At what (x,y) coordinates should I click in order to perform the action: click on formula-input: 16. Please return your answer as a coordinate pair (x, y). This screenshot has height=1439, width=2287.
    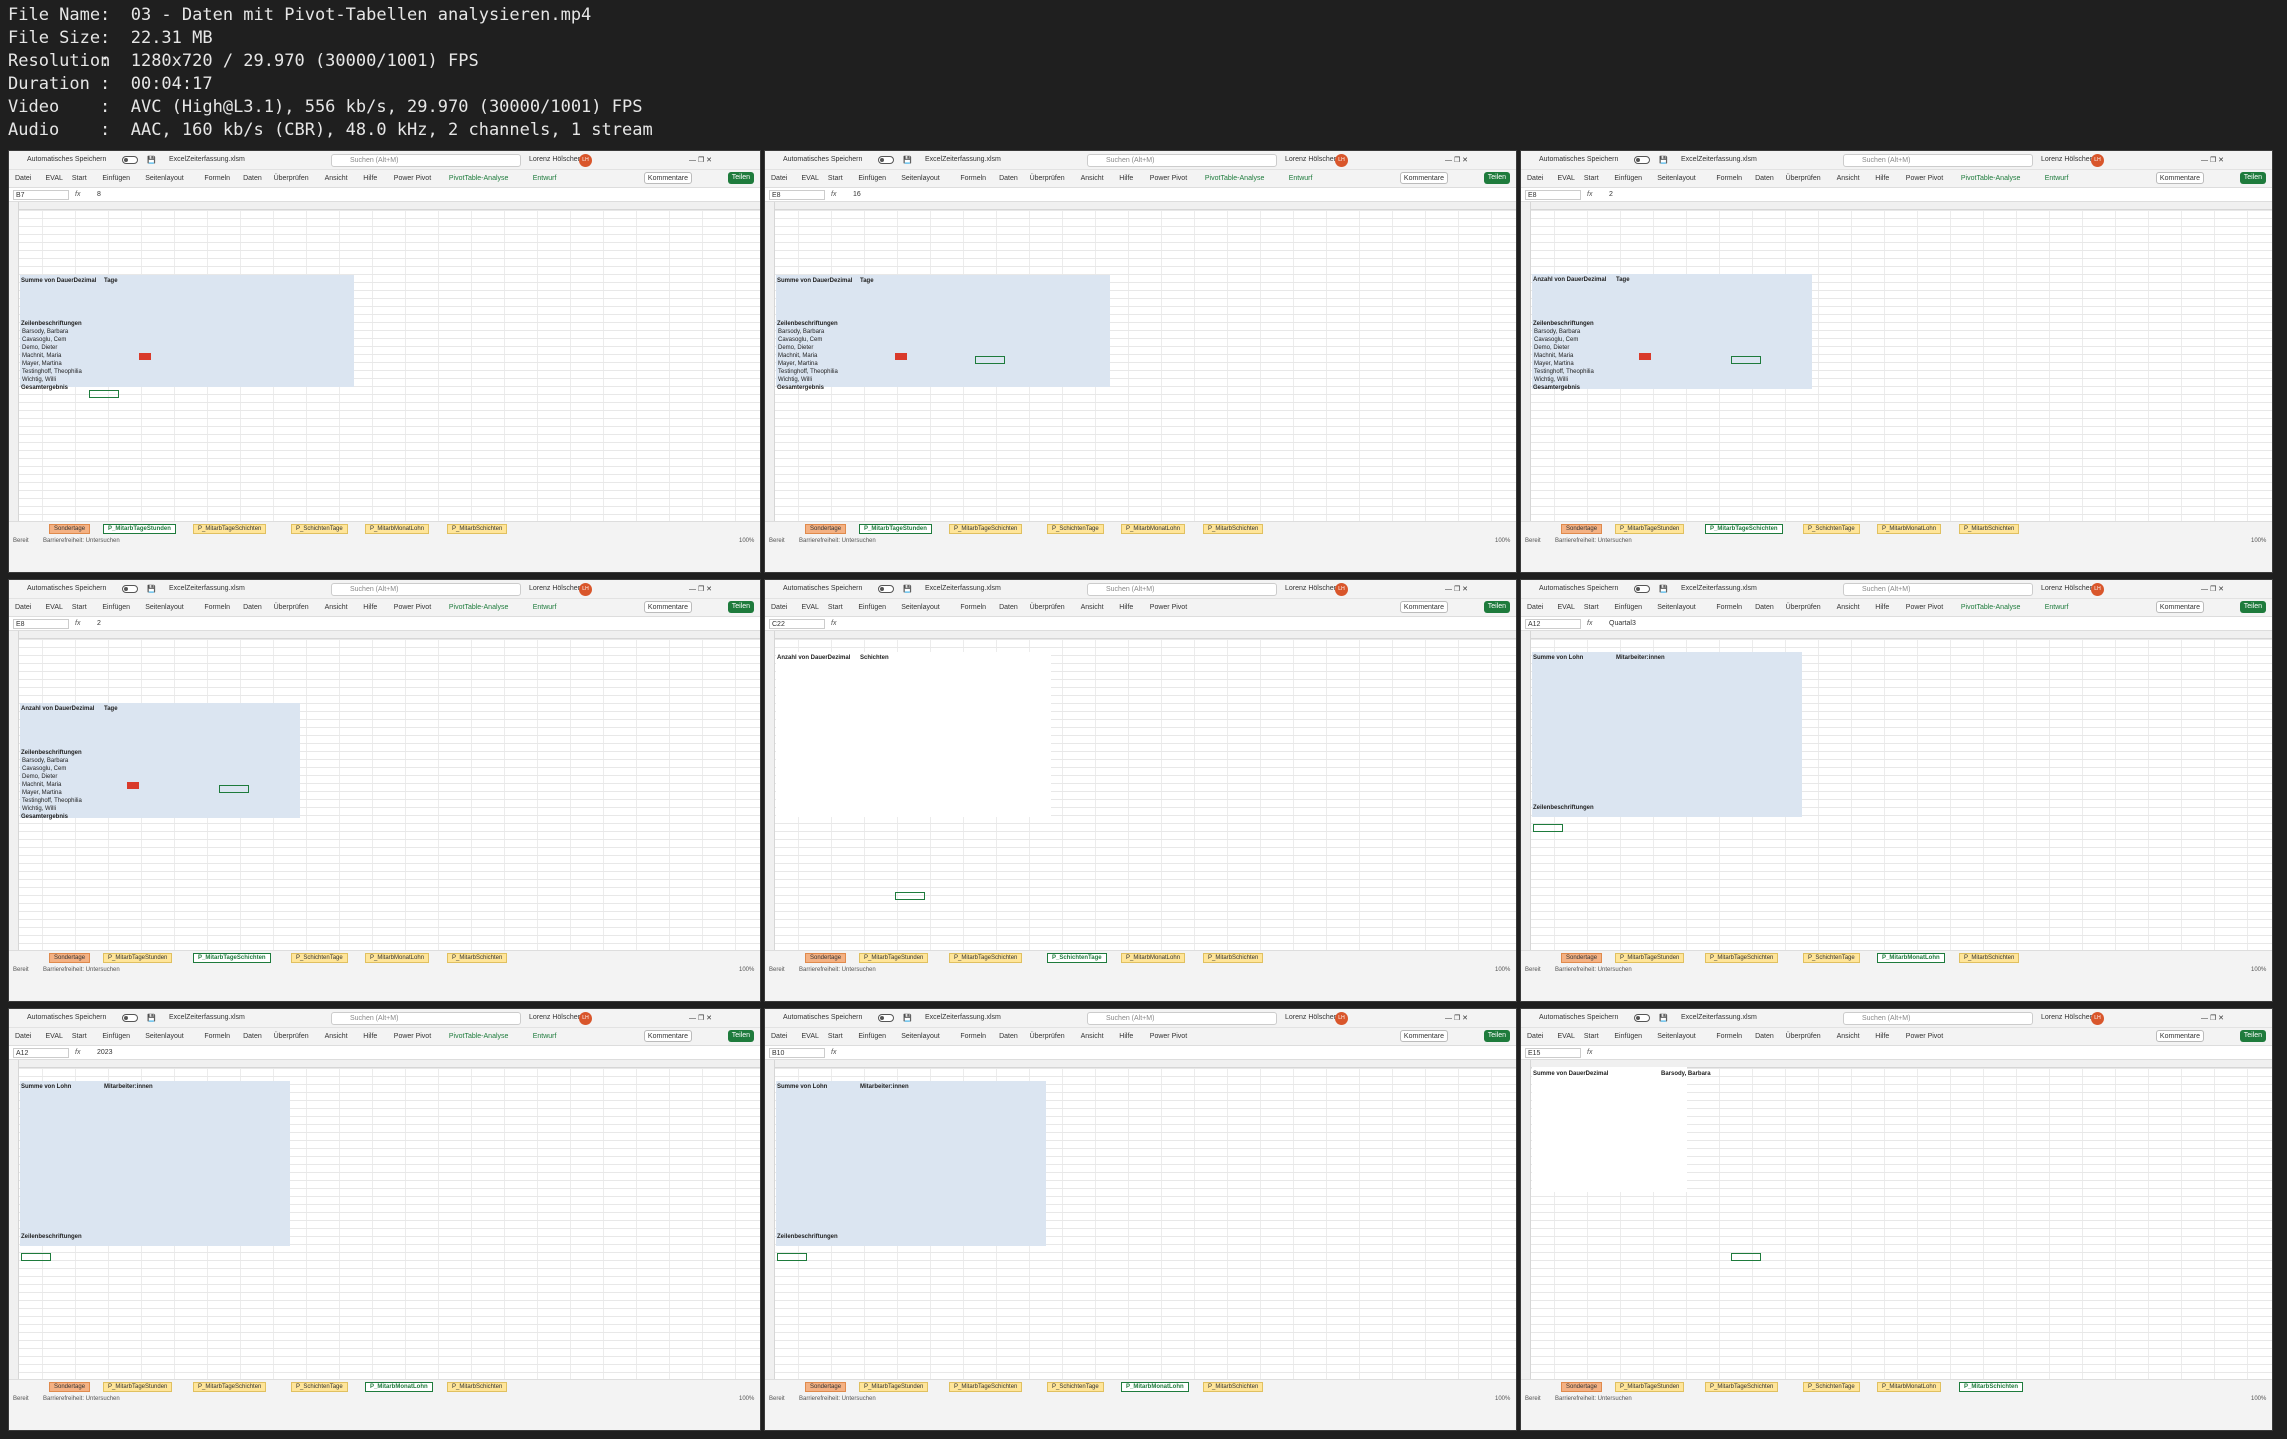
    Looking at the image, I should click on (857, 194).